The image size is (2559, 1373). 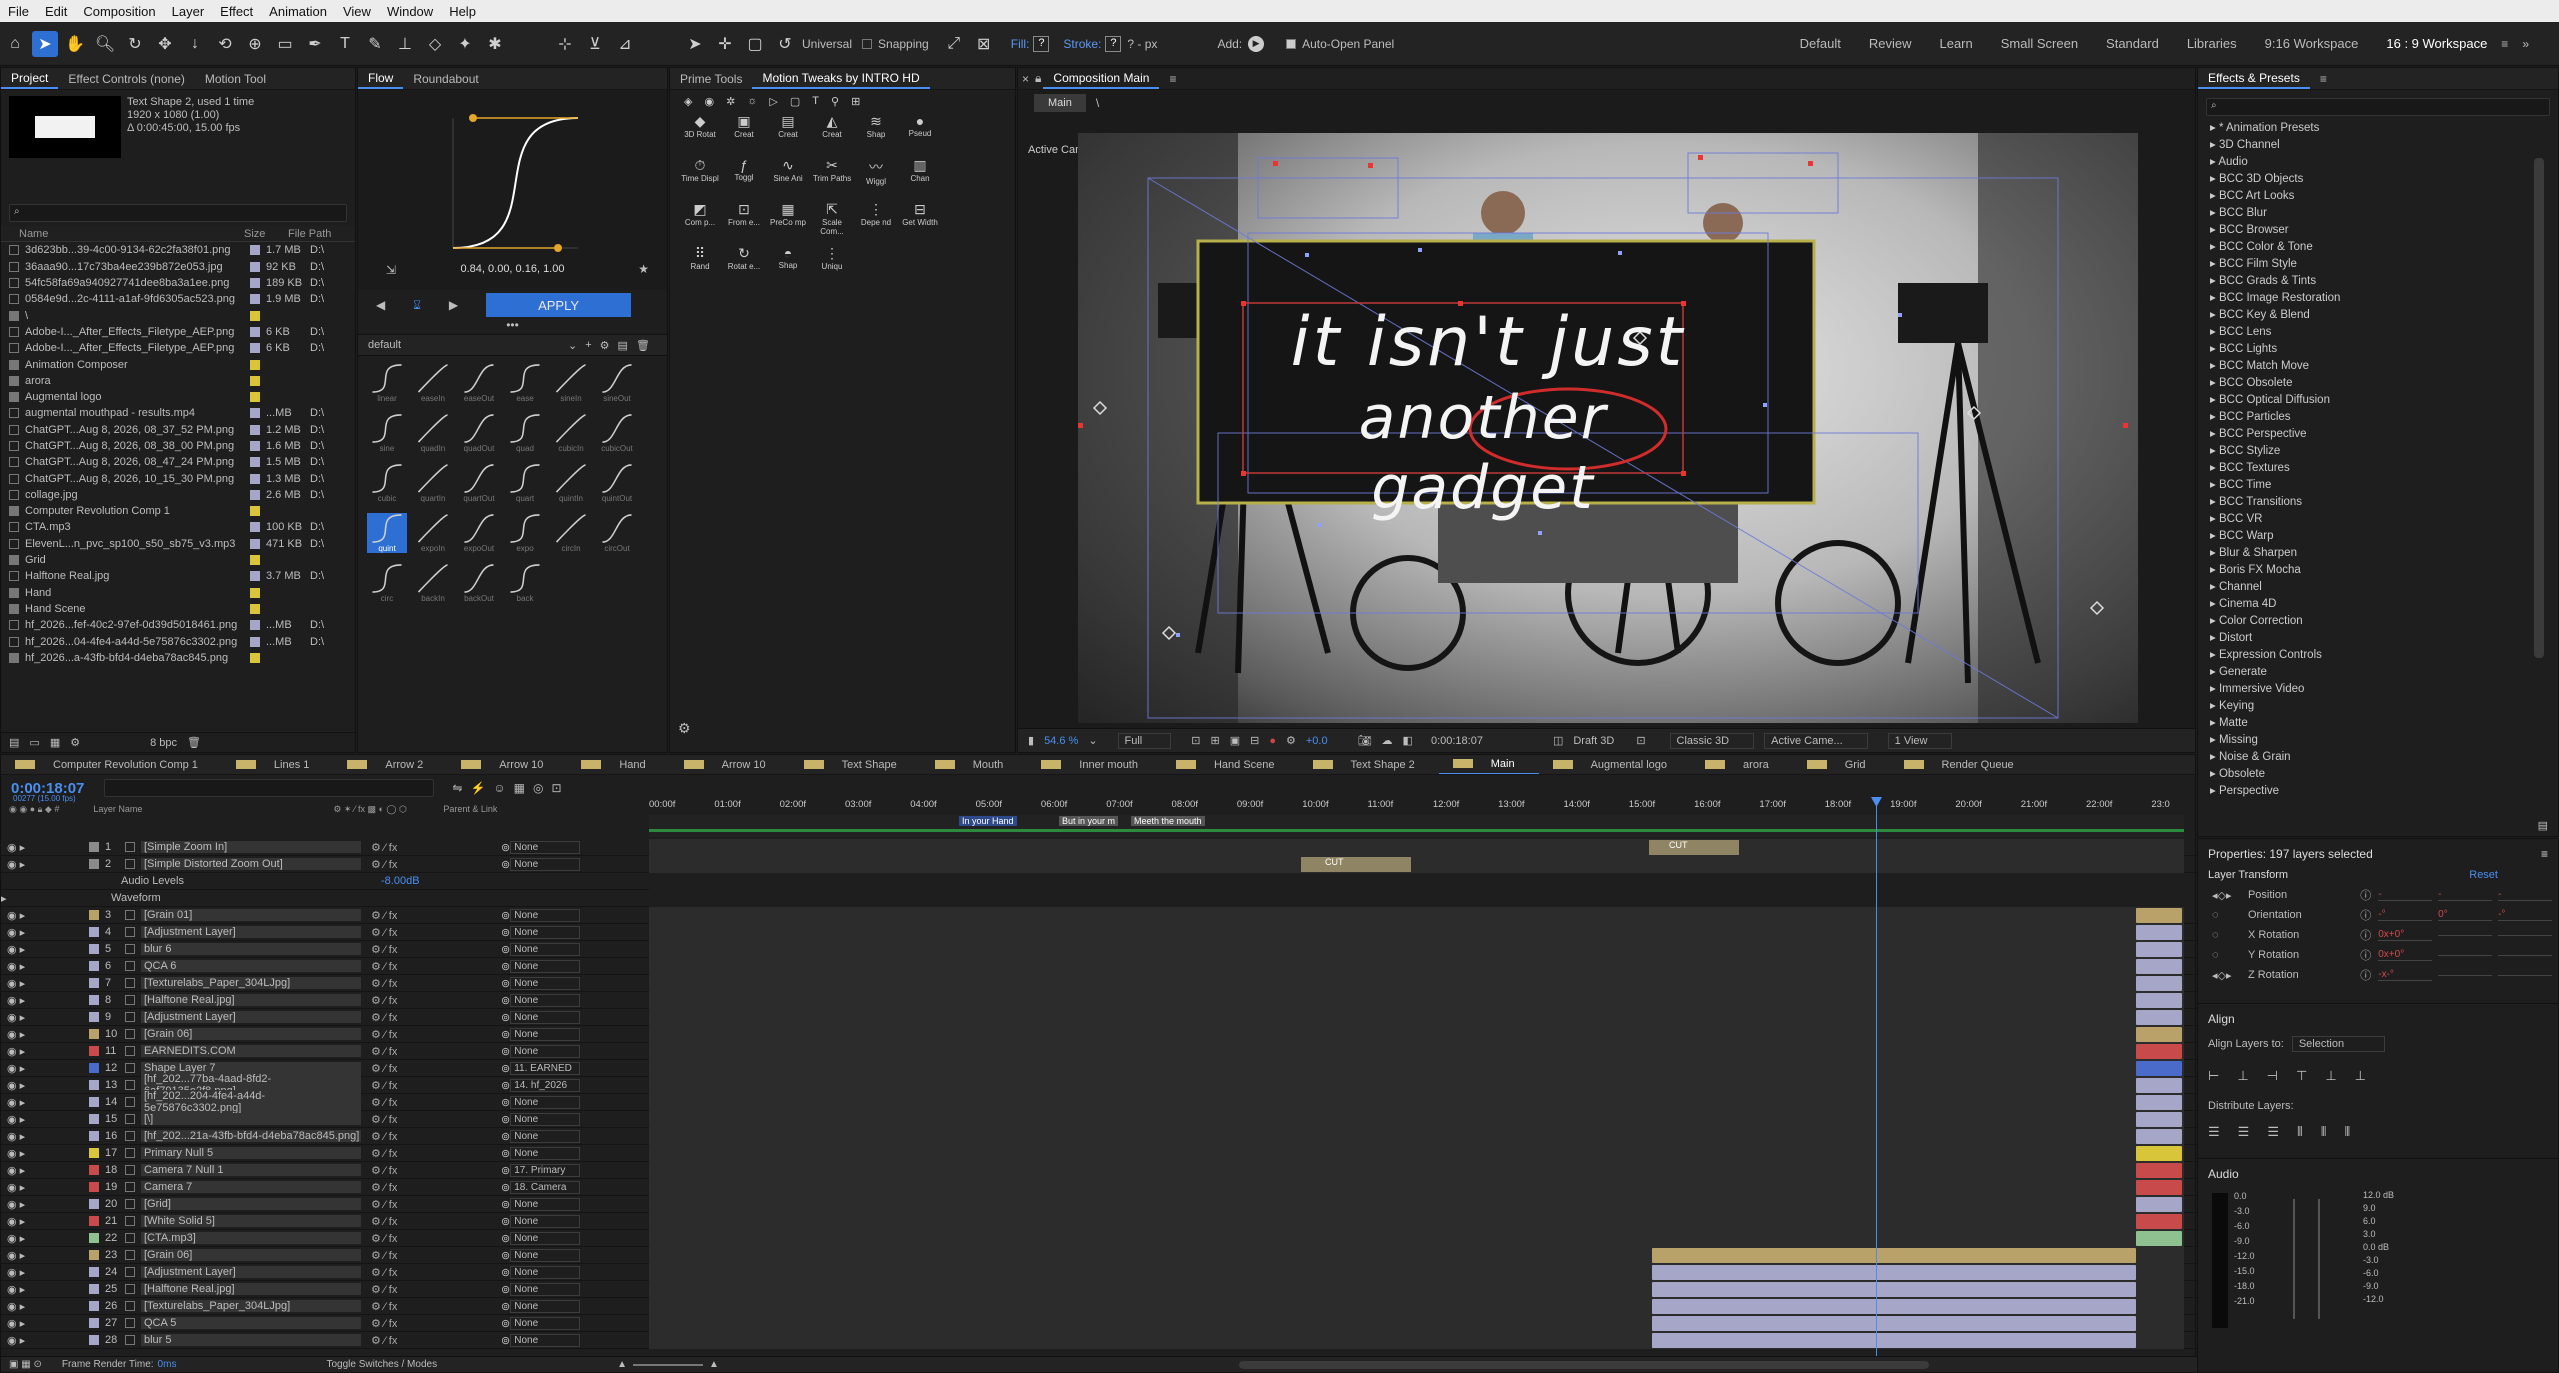 What do you see at coordinates (315, 44) in the screenshot?
I see `pen-tool-icon: ✒` at bounding box center [315, 44].